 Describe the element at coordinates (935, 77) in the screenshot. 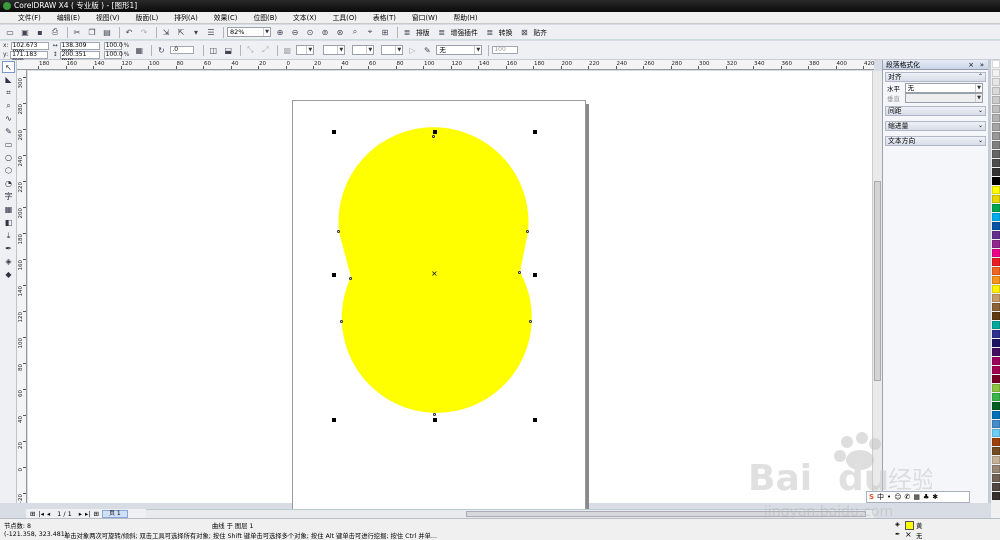

I see `align-section-header: 对齐 ⌃` at that location.